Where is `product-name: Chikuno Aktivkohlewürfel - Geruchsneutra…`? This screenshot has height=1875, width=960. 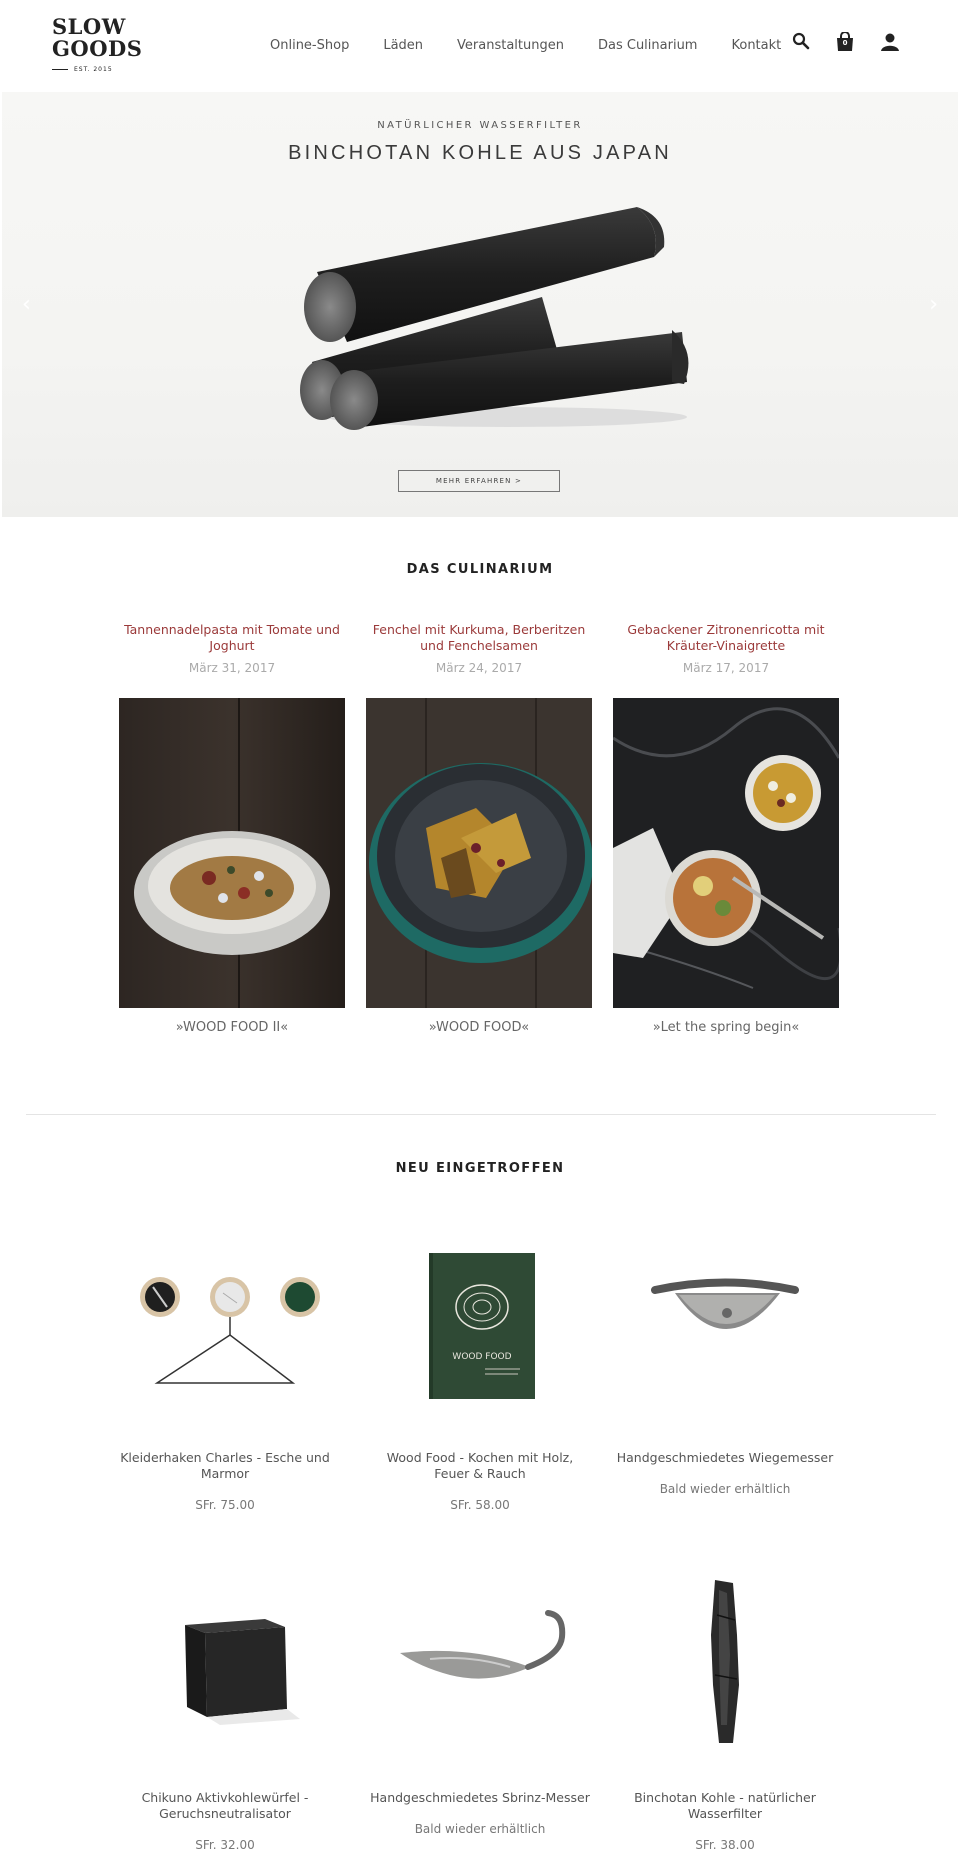 product-name: Chikuno Aktivkohlewürfel - Geruchsneutra… is located at coordinates (225, 1806).